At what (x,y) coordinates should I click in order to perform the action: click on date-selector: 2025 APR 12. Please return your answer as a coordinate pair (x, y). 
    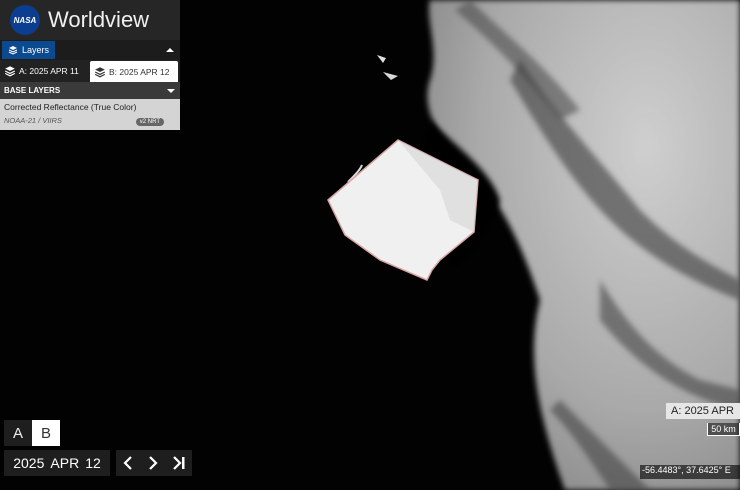
    Looking at the image, I should click on (57, 463).